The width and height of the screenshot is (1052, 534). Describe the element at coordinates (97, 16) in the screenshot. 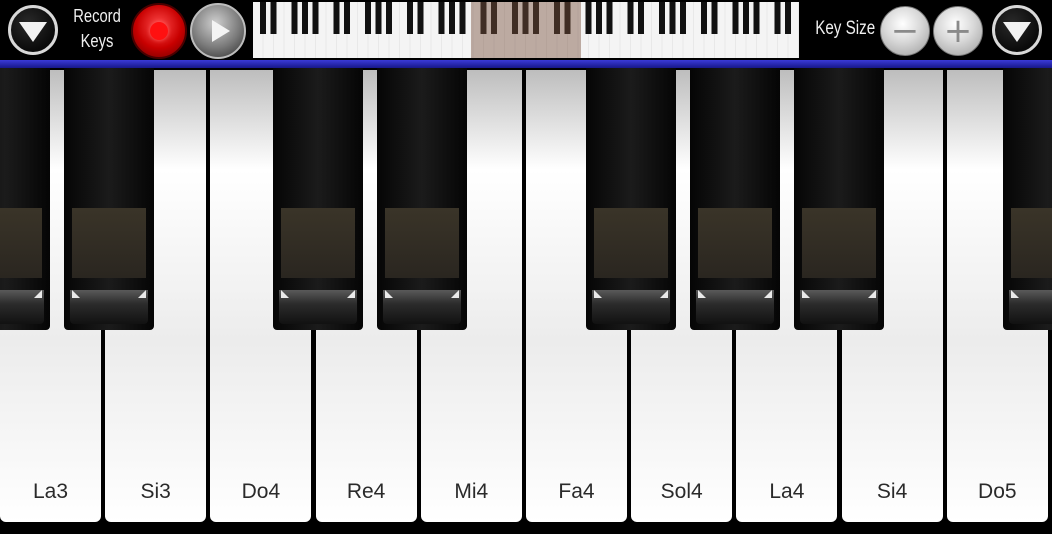

I see `record-label-line1: Record` at that location.